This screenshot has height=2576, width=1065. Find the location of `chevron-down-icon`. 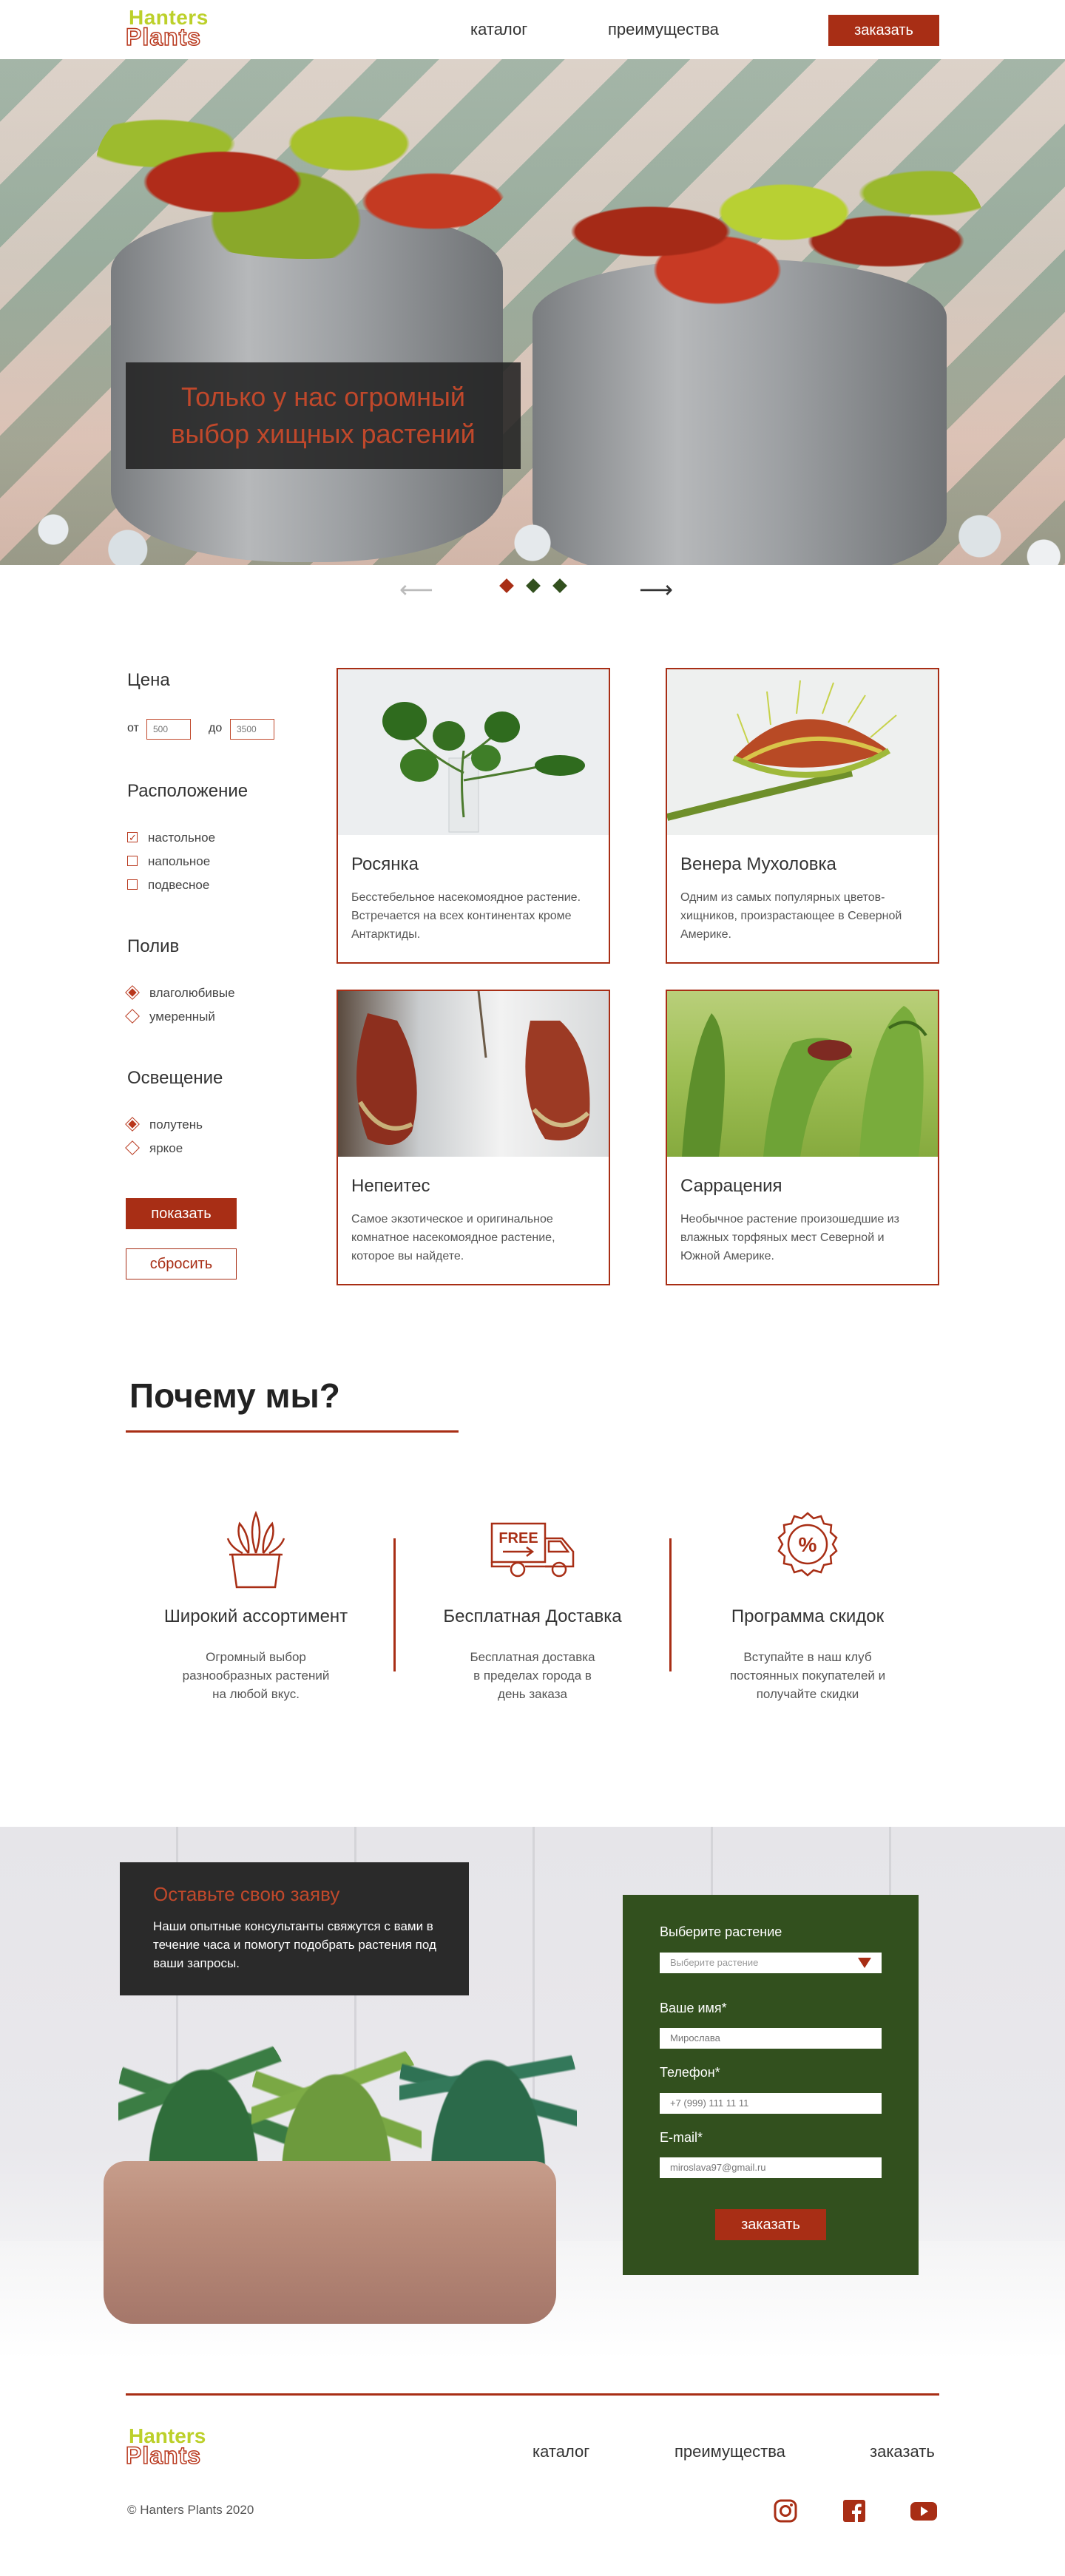

chevron-down-icon is located at coordinates (864, 1963).